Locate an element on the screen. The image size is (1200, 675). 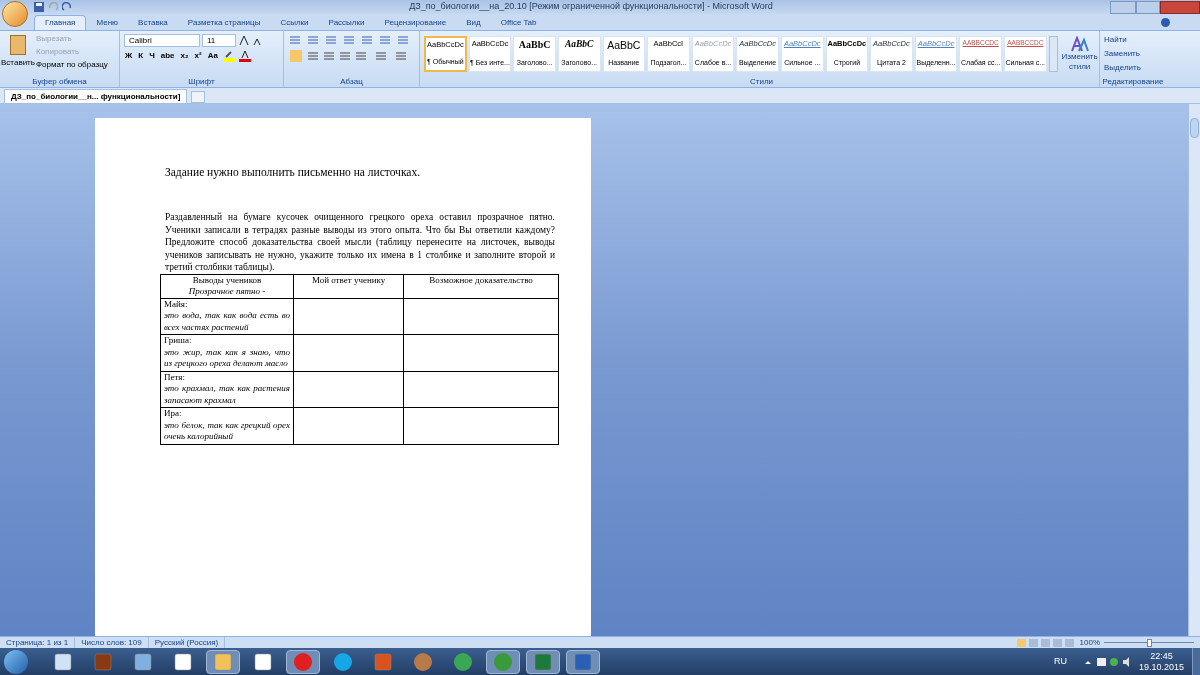
student-name: Майя: is located at coordinates (176, 304).